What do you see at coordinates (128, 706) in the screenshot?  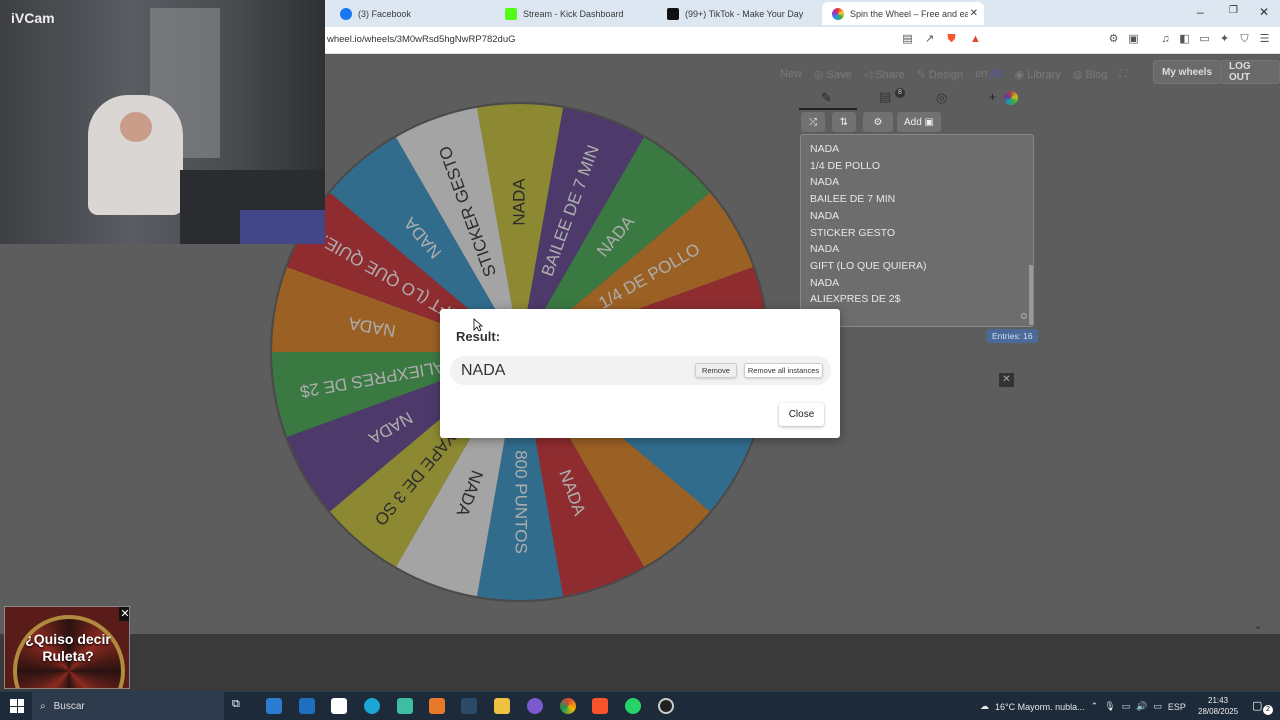 I see `taskbar-search: ⌕ Buscar` at bounding box center [128, 706].